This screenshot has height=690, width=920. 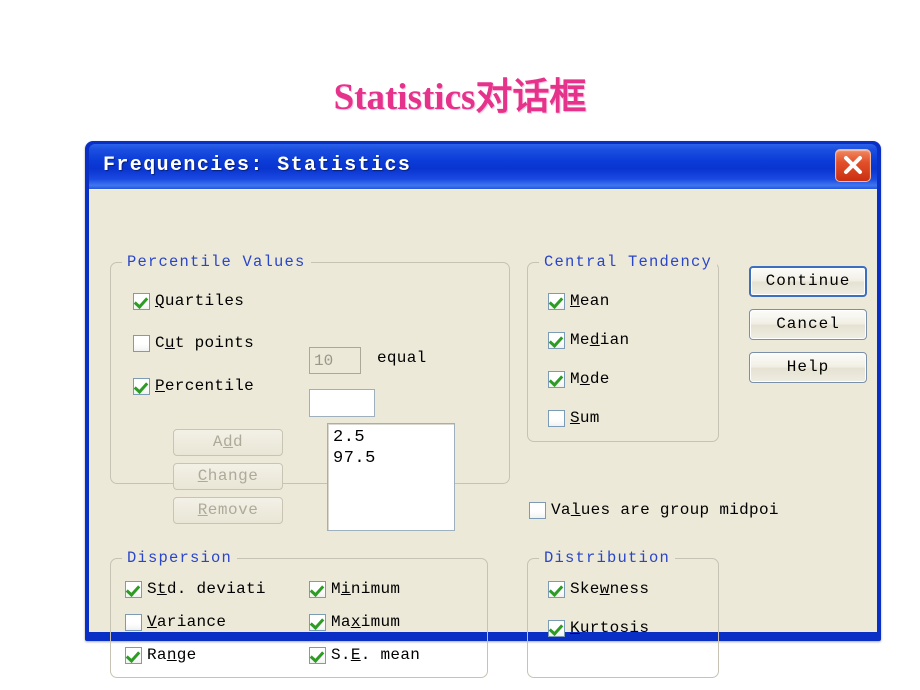 What do you see at coordinates (808, 324) in the screenshot?
I see `cancel-button: Cancel` at bounding box center [808, 324].